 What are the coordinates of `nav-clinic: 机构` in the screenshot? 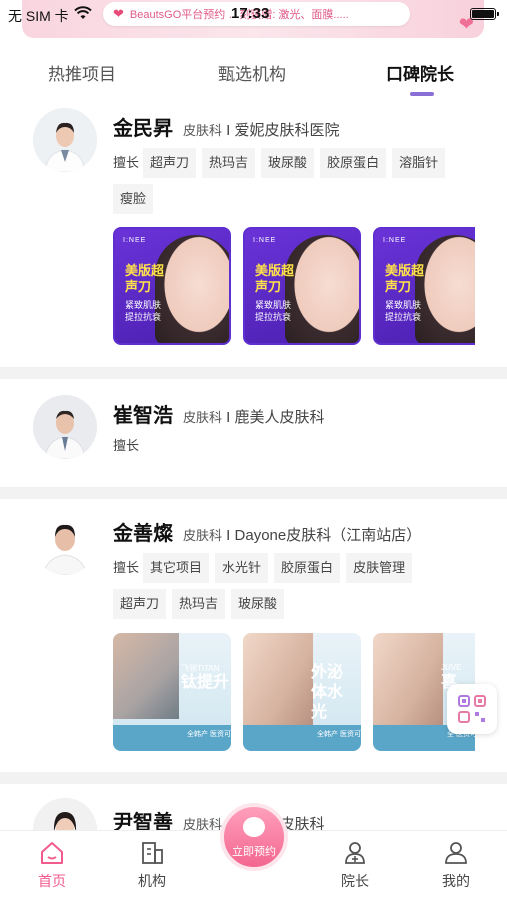 It's located at (152, 866).